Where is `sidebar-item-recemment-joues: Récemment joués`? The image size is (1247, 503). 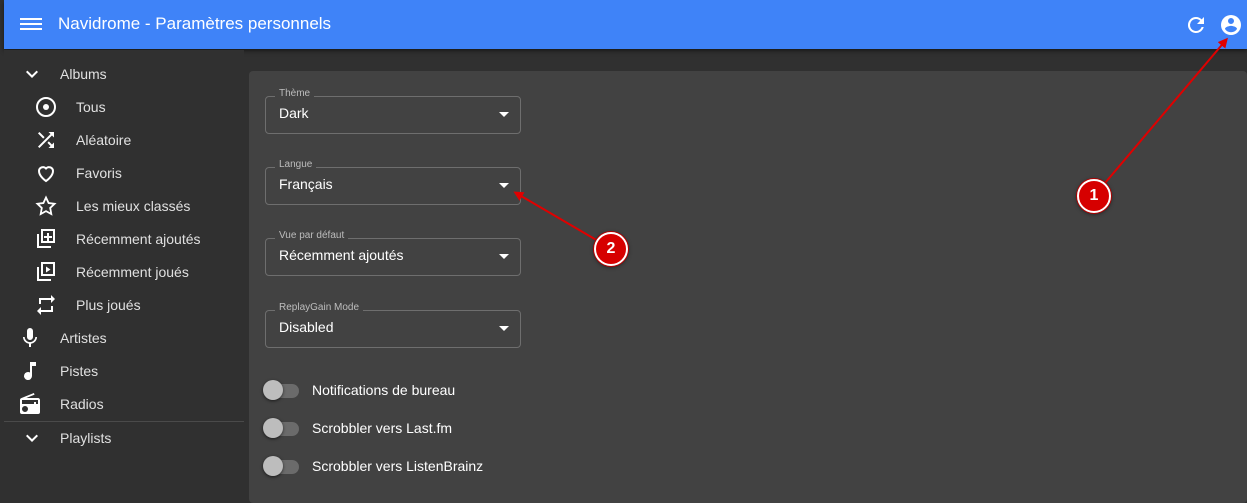 sidebar-item-recemment-joues: Récemment joués is located at coordinates (124, 271).